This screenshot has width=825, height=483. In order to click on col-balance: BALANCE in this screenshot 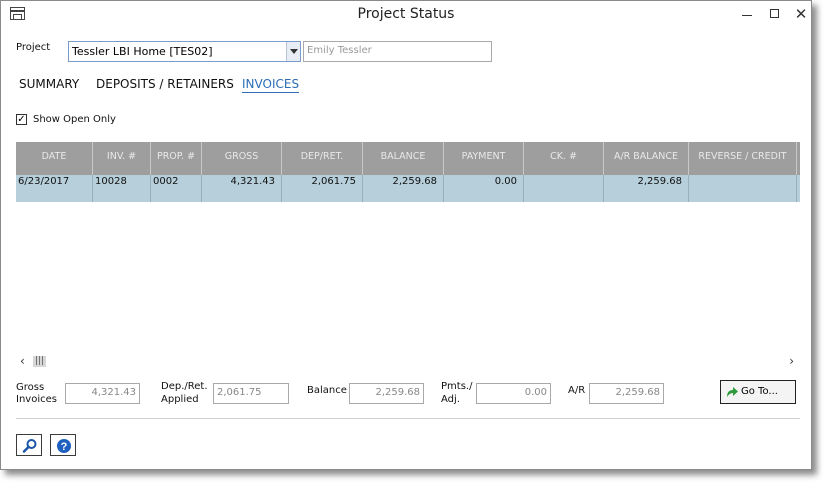, I will do `click(403, 158)`.